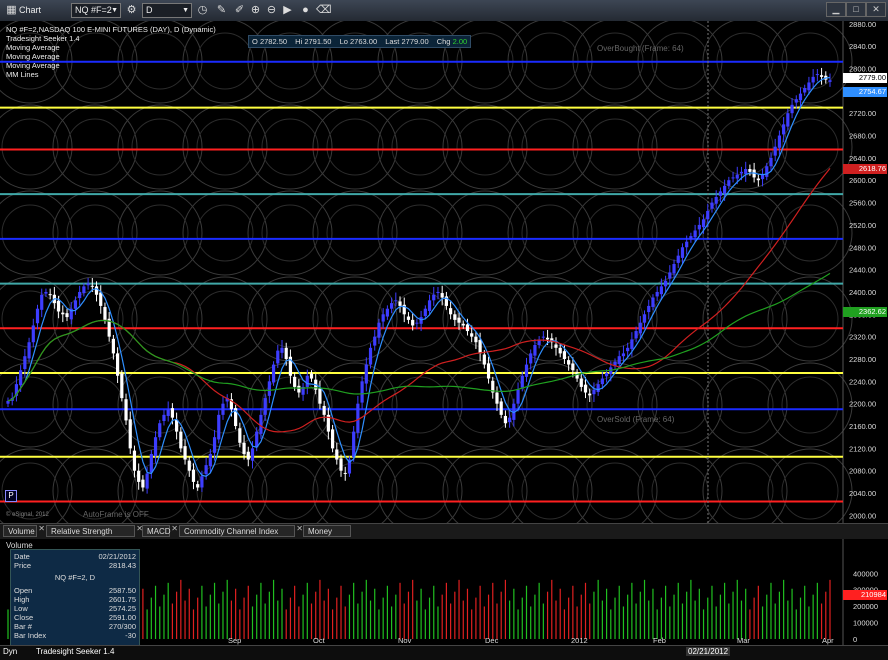 The height and width of the screenshot is (660, 888). I want to click on play-icon: ▶, so click(287, 10).